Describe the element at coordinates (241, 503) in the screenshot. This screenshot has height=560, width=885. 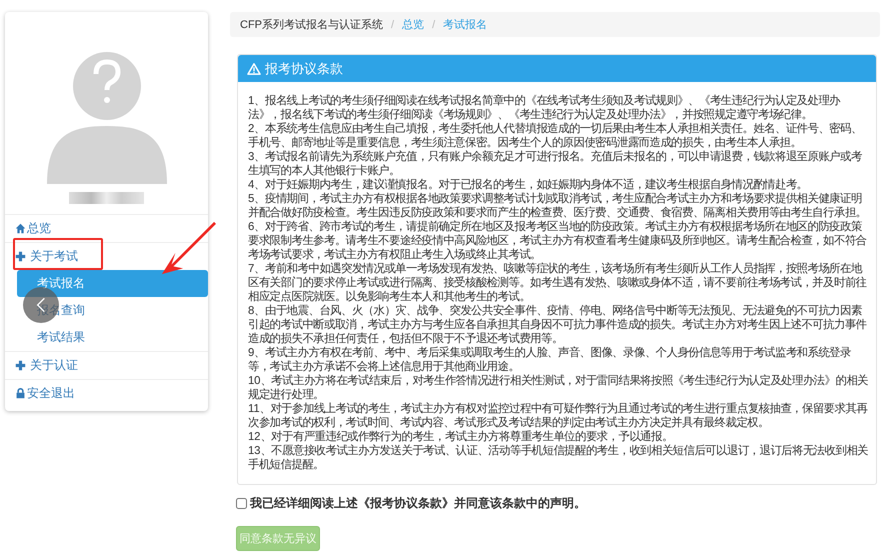
I see `agree-checkbox` at that location.